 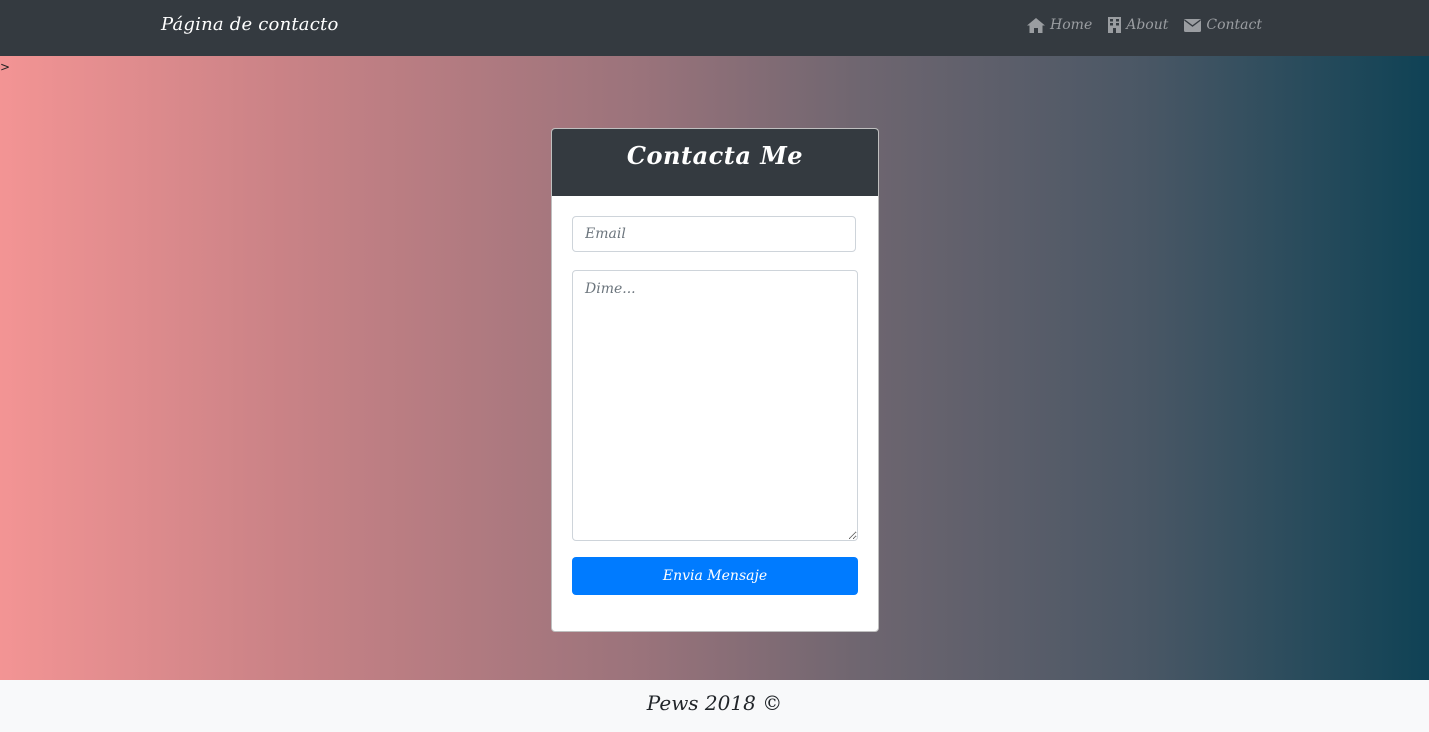 I want to click on email-input, so click(x=714, y=234).